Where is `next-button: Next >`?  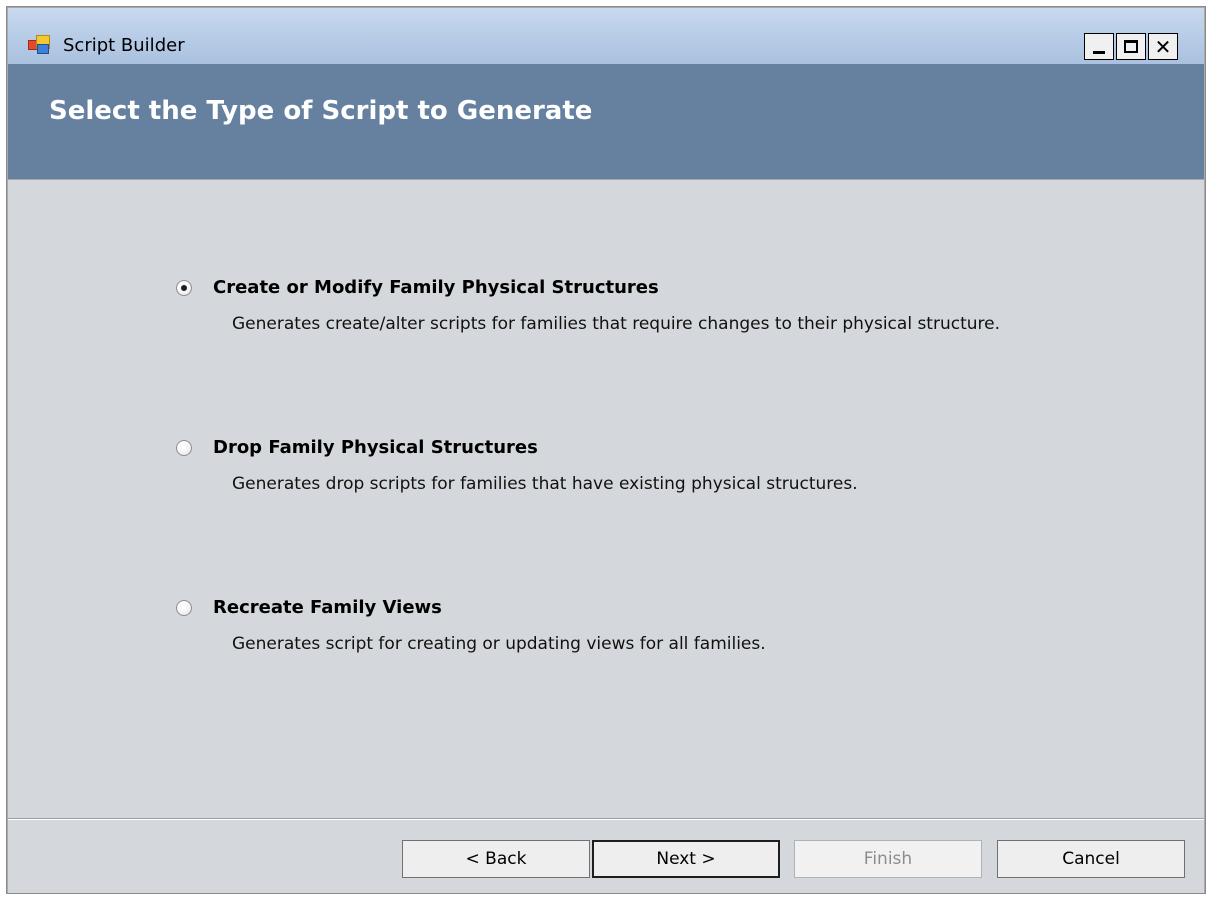 next-button: Next > is located at coordinates (686, 859).